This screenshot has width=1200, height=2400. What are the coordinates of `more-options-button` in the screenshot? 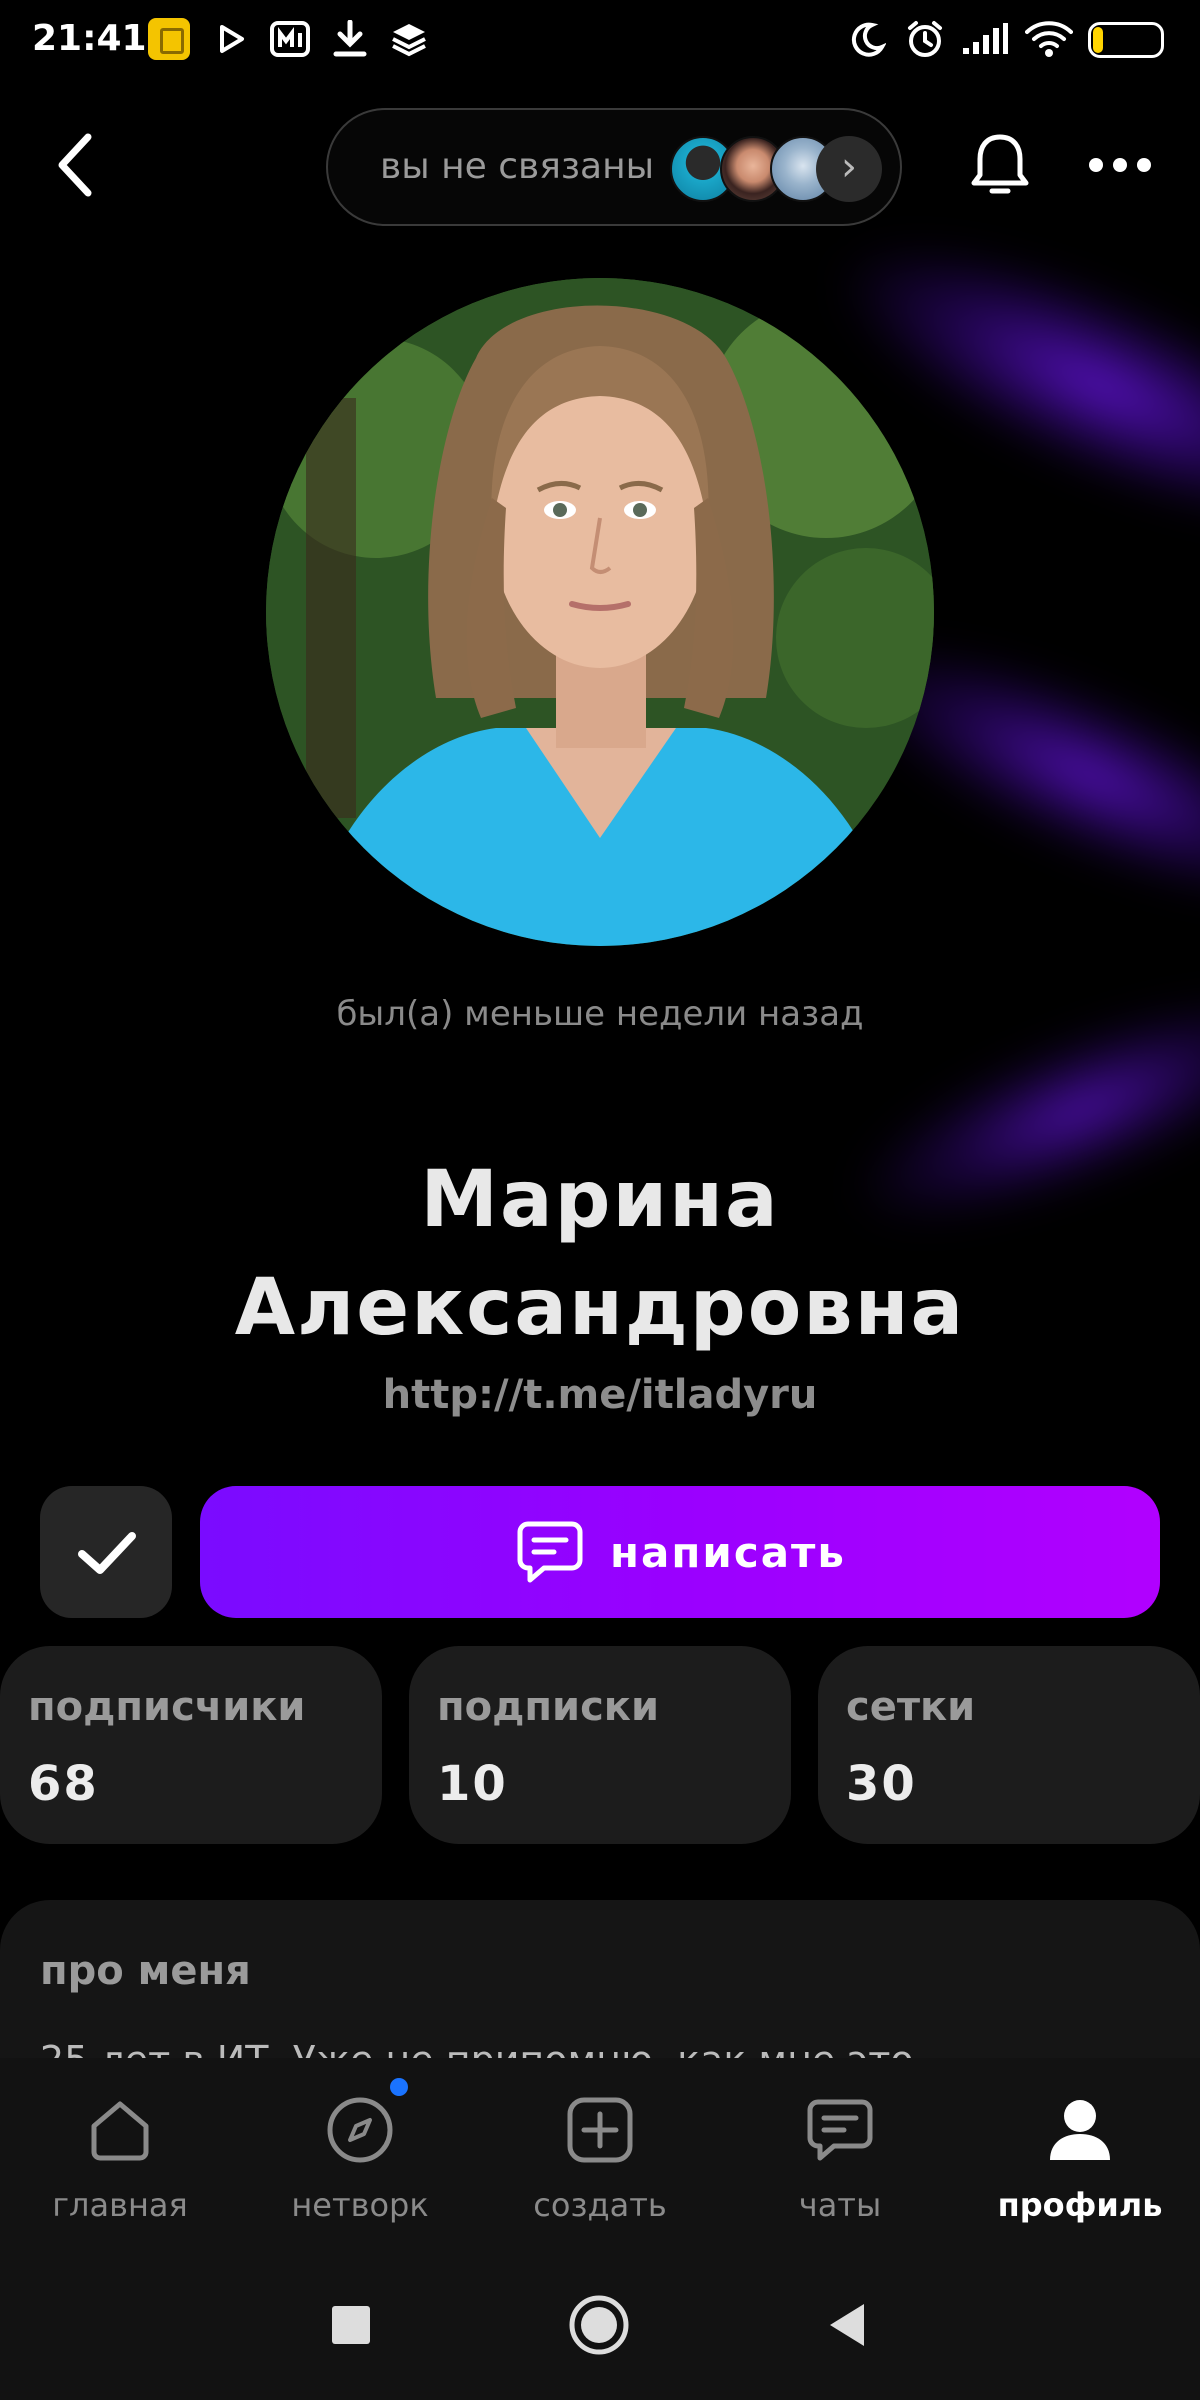 It's located at (1120, 165).